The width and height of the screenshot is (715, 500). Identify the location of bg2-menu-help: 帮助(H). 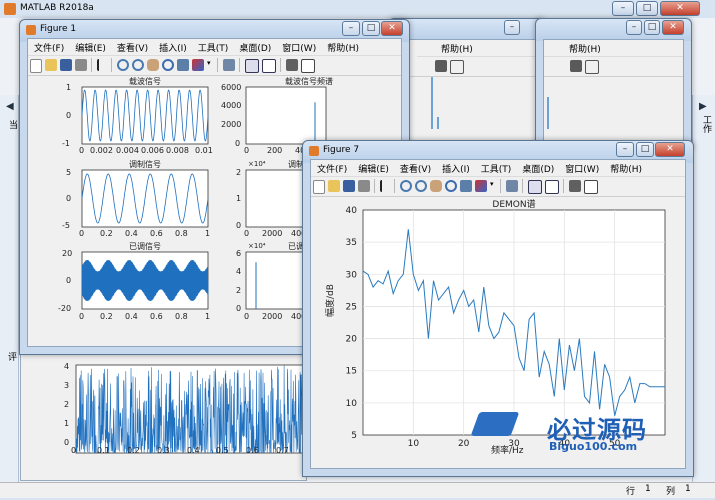
(575, 47).